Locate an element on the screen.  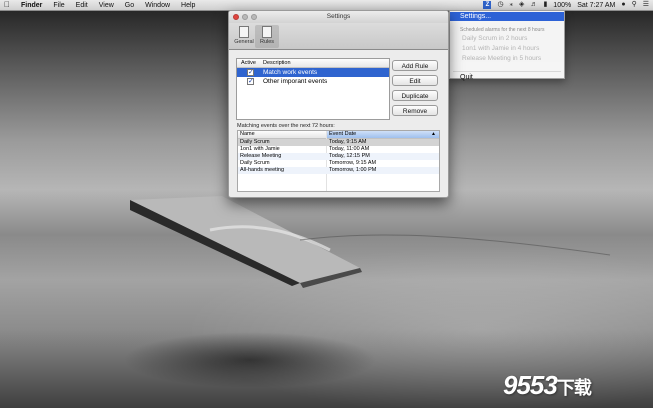
header-event-date-label: Event Date is located at coordinates (343, 134).